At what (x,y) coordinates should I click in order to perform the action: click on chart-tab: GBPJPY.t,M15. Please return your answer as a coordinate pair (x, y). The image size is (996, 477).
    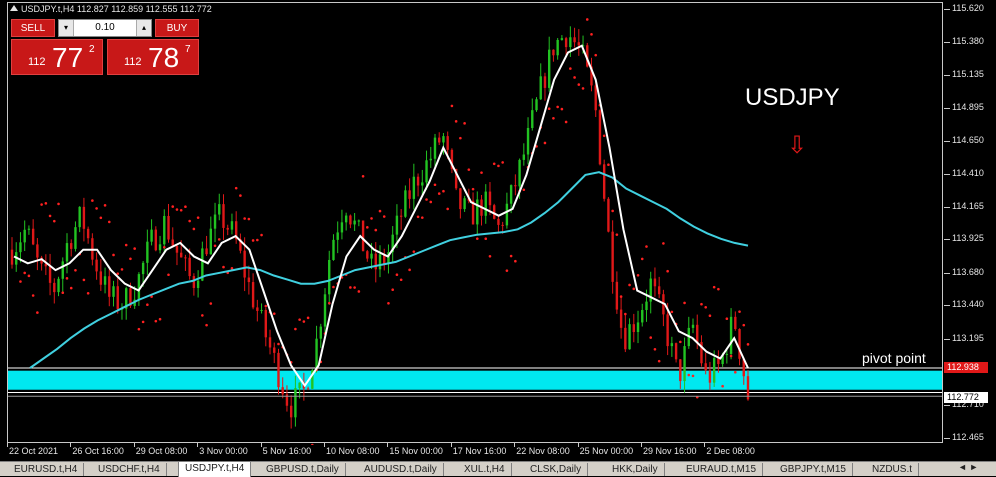
    Looking at the image, I should click on (813, 469).